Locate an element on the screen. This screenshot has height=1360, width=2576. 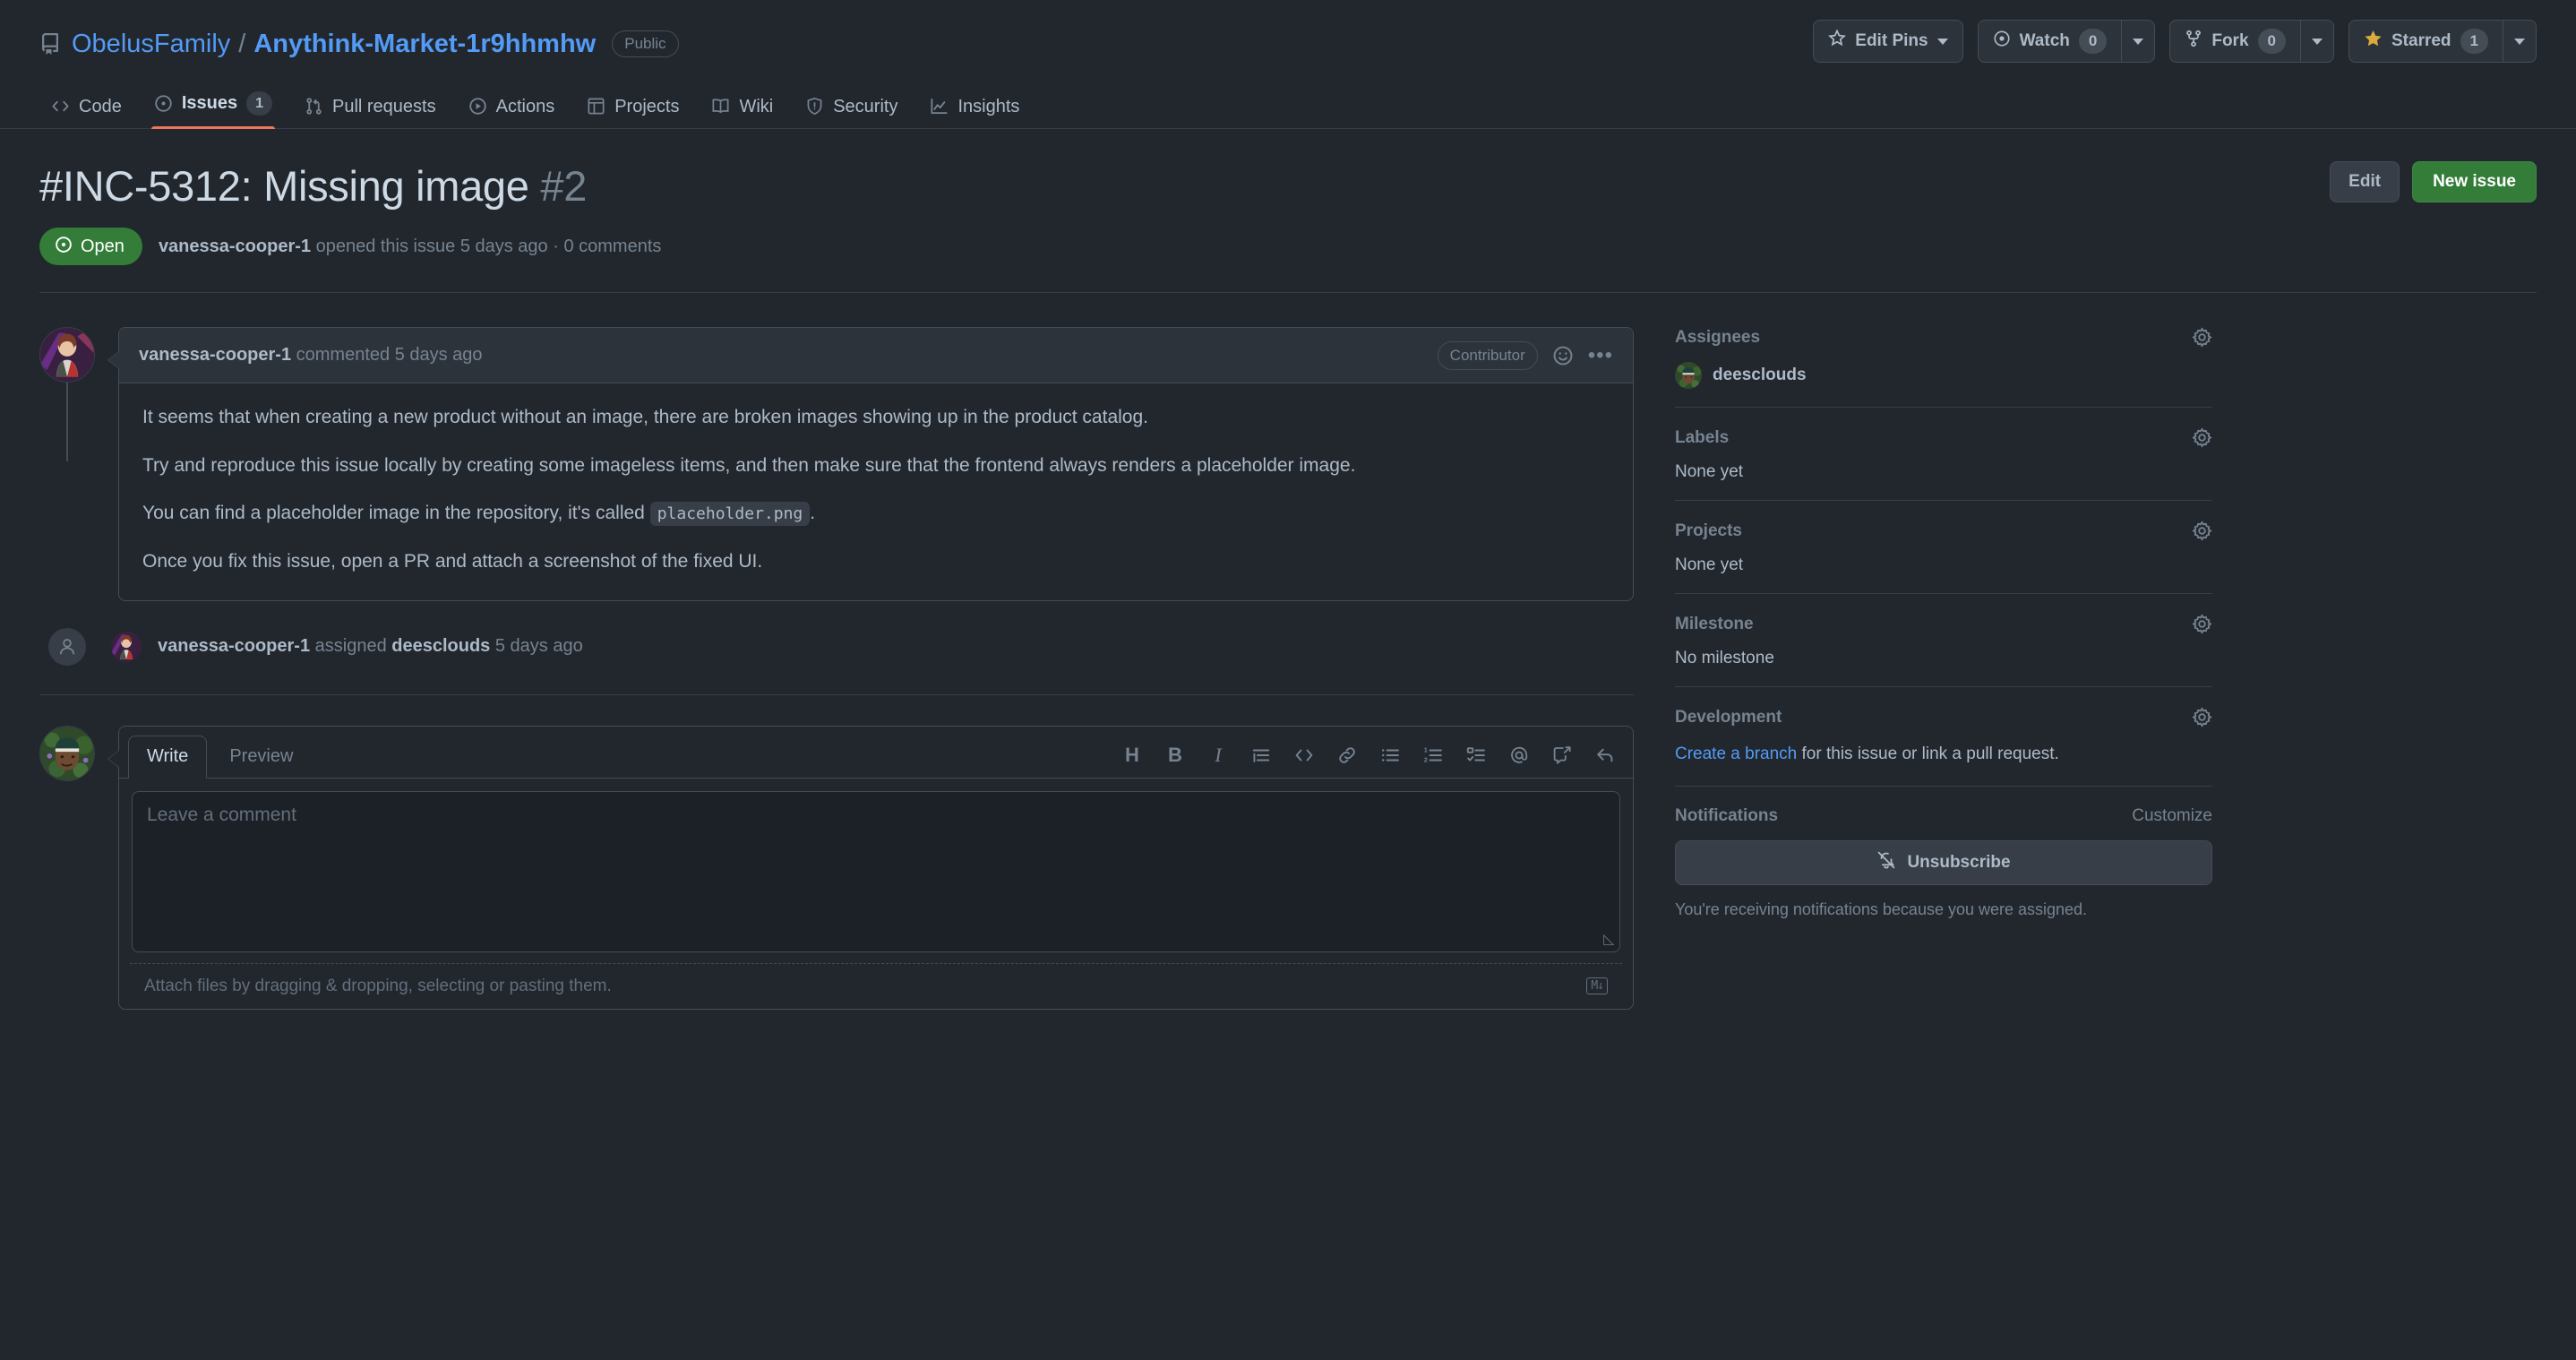
tab-projects: Projects is located at coordinates (633, 112).